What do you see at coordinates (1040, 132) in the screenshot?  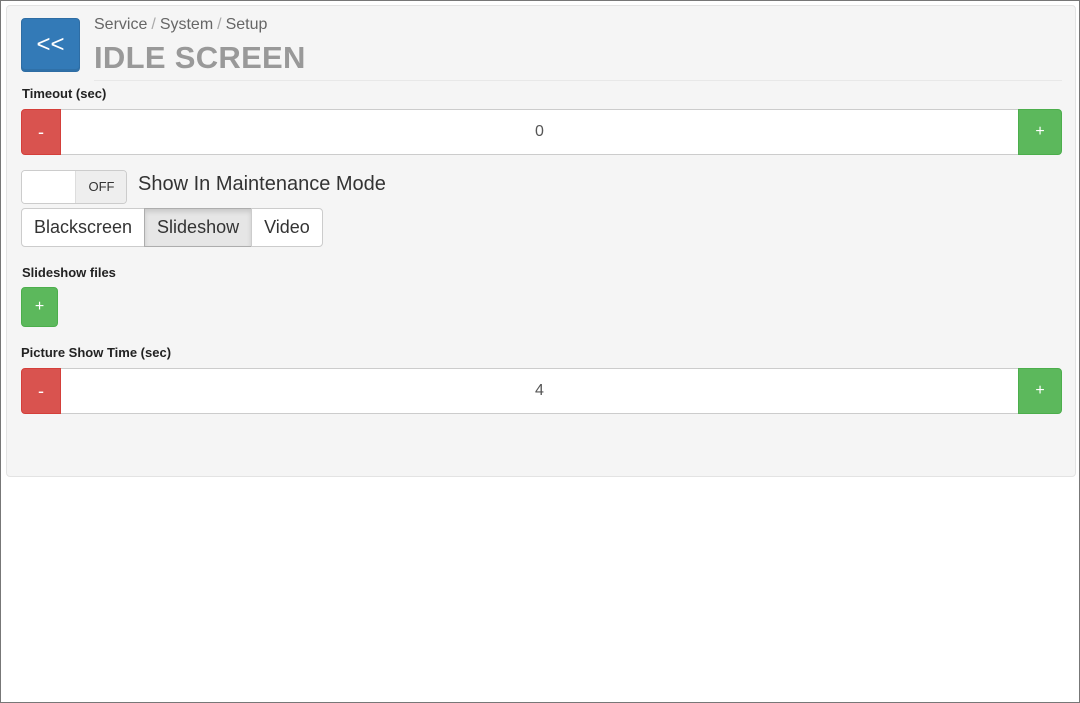 I see `timeout-increment-button: +` at bounding box center [1040, 132].